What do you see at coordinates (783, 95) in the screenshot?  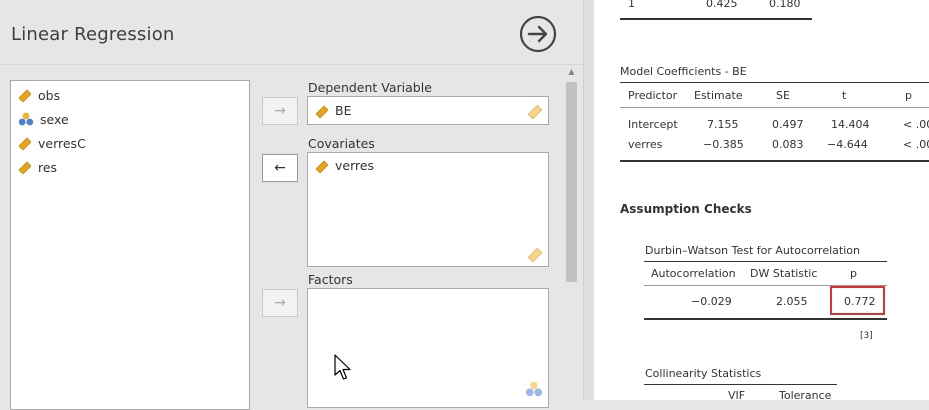 I see `column-header: SE` at bounding box center [783, 95].